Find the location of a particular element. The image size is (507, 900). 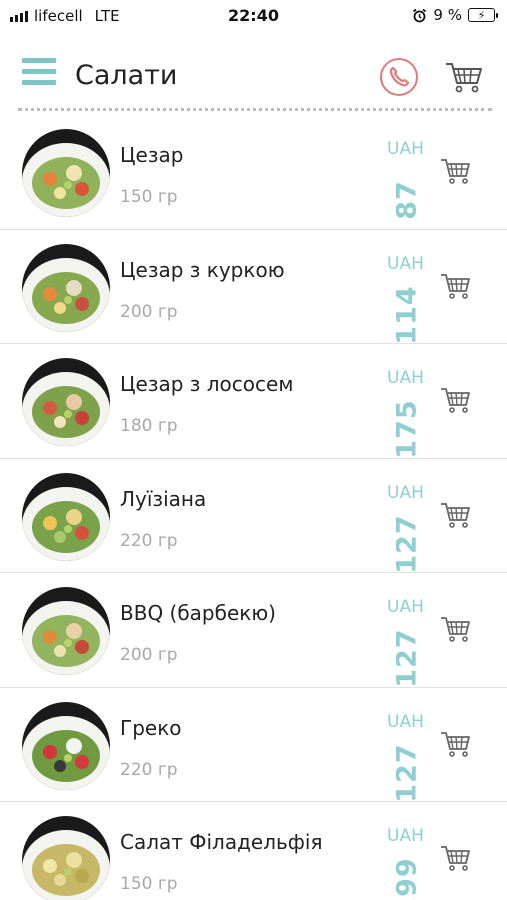

header-cart-icon is located at coordinates (464, 77).